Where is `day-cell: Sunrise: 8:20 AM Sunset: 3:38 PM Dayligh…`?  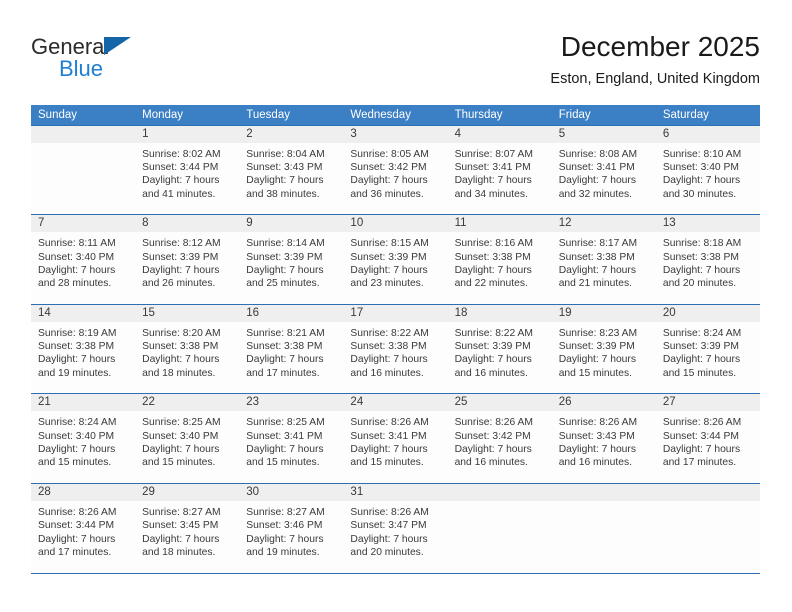
day-cell: Sunrise: 8:20 AM Sunset: 3:38 PM Dayligh… is located at coordinates (187, 358).